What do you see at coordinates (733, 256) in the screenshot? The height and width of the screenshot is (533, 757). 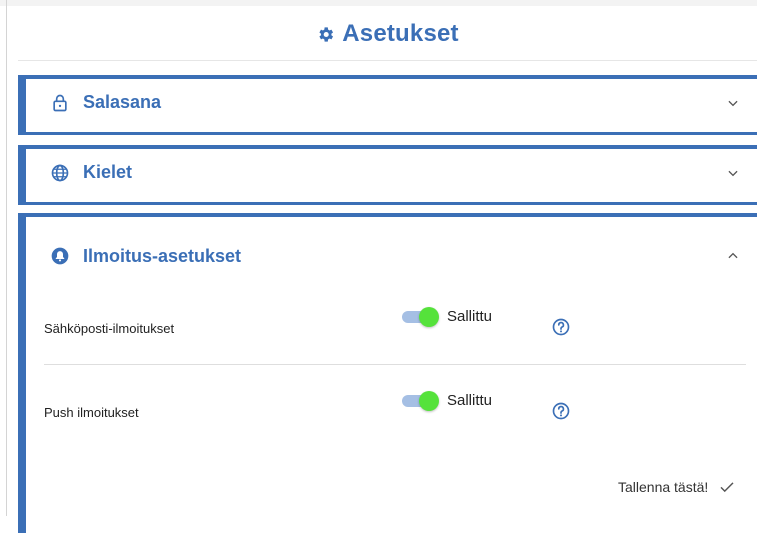 I see `chevron-up-icon` at bounding box center [733, 256].